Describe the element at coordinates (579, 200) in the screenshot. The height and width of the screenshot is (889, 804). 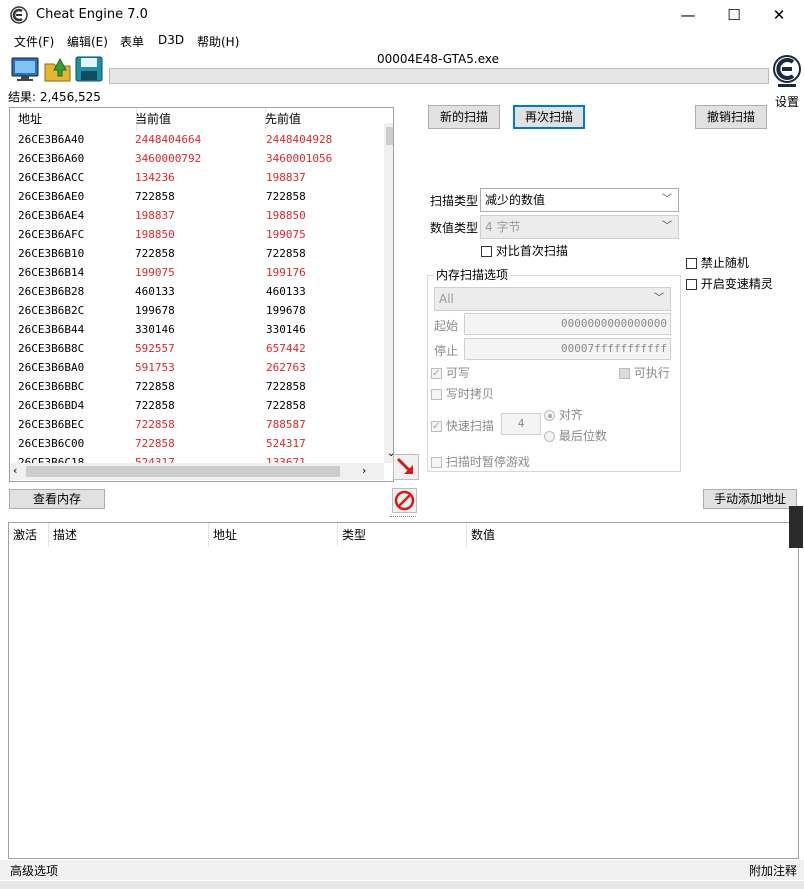
I see `scan-type-select: 减少的数值 ﹀` at that location.